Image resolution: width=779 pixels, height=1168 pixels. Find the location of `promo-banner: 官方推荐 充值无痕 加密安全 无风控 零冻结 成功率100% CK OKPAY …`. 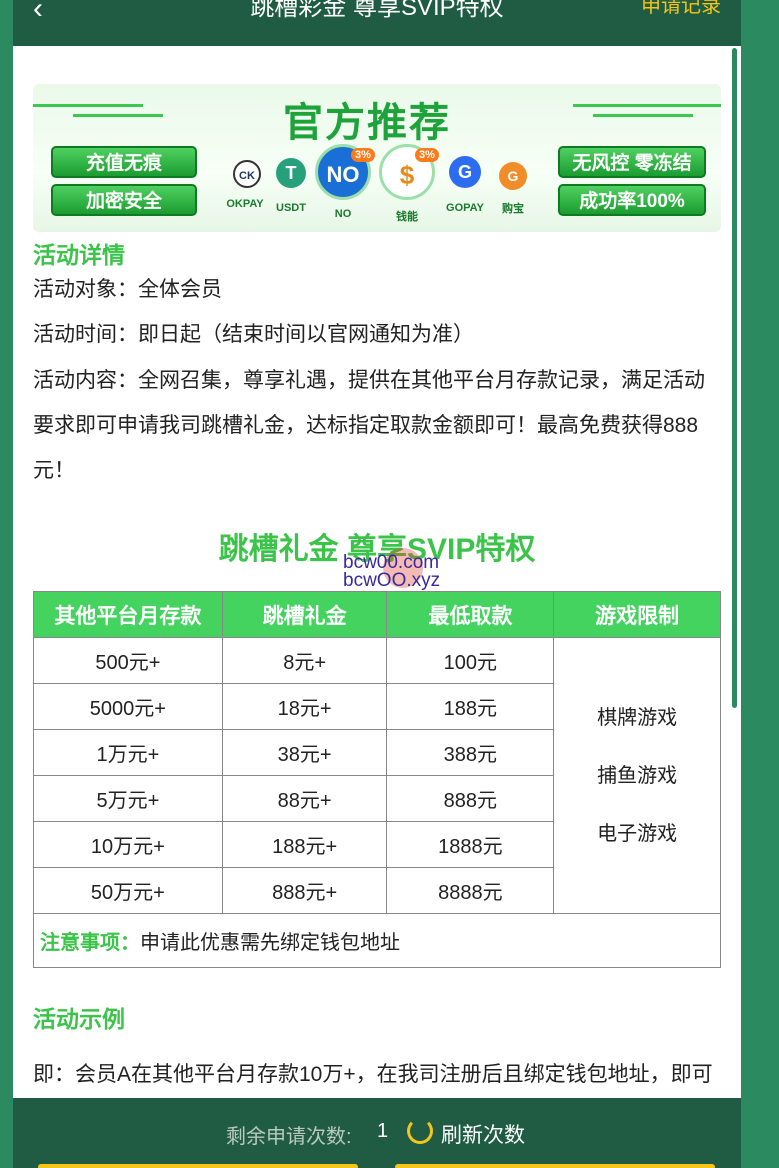

promo-banner: 官方推荐 充值无痕 加密安全 无风控 零冻结 成功率100% CK OKPAY … is located at coordinates (377, 158).